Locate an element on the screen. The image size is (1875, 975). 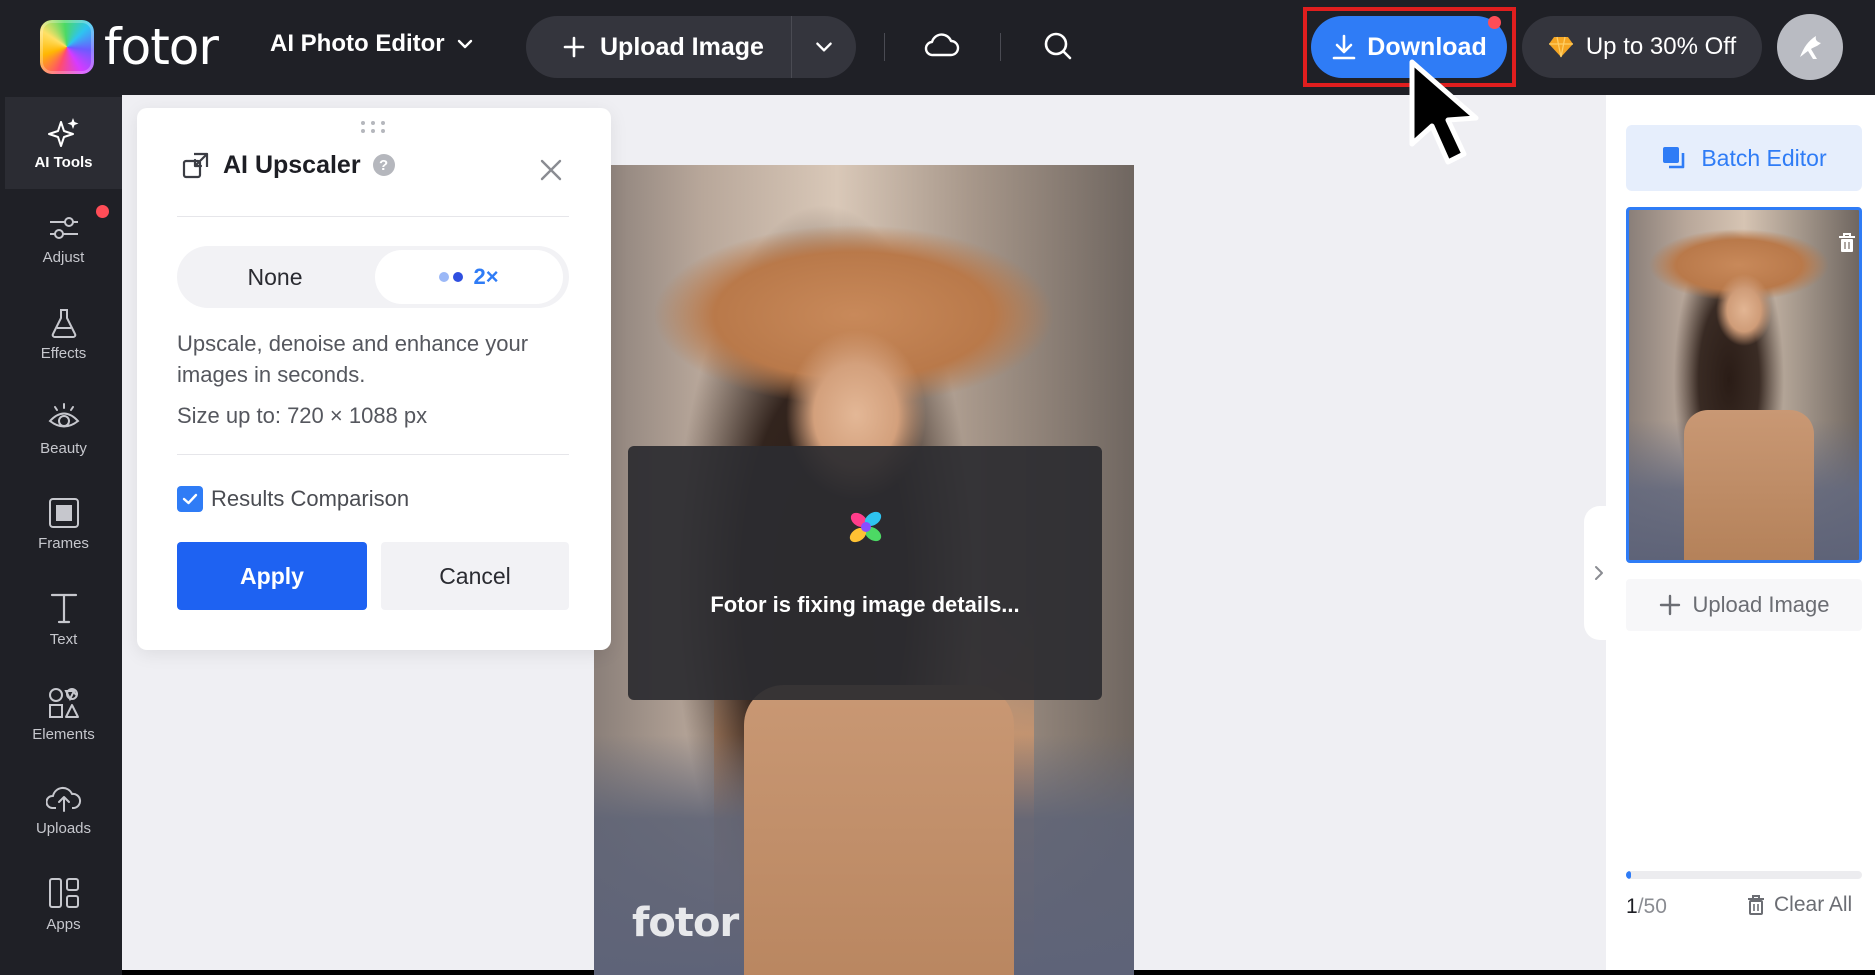
rail-label: Uploads is located at coordinates (63, 828).